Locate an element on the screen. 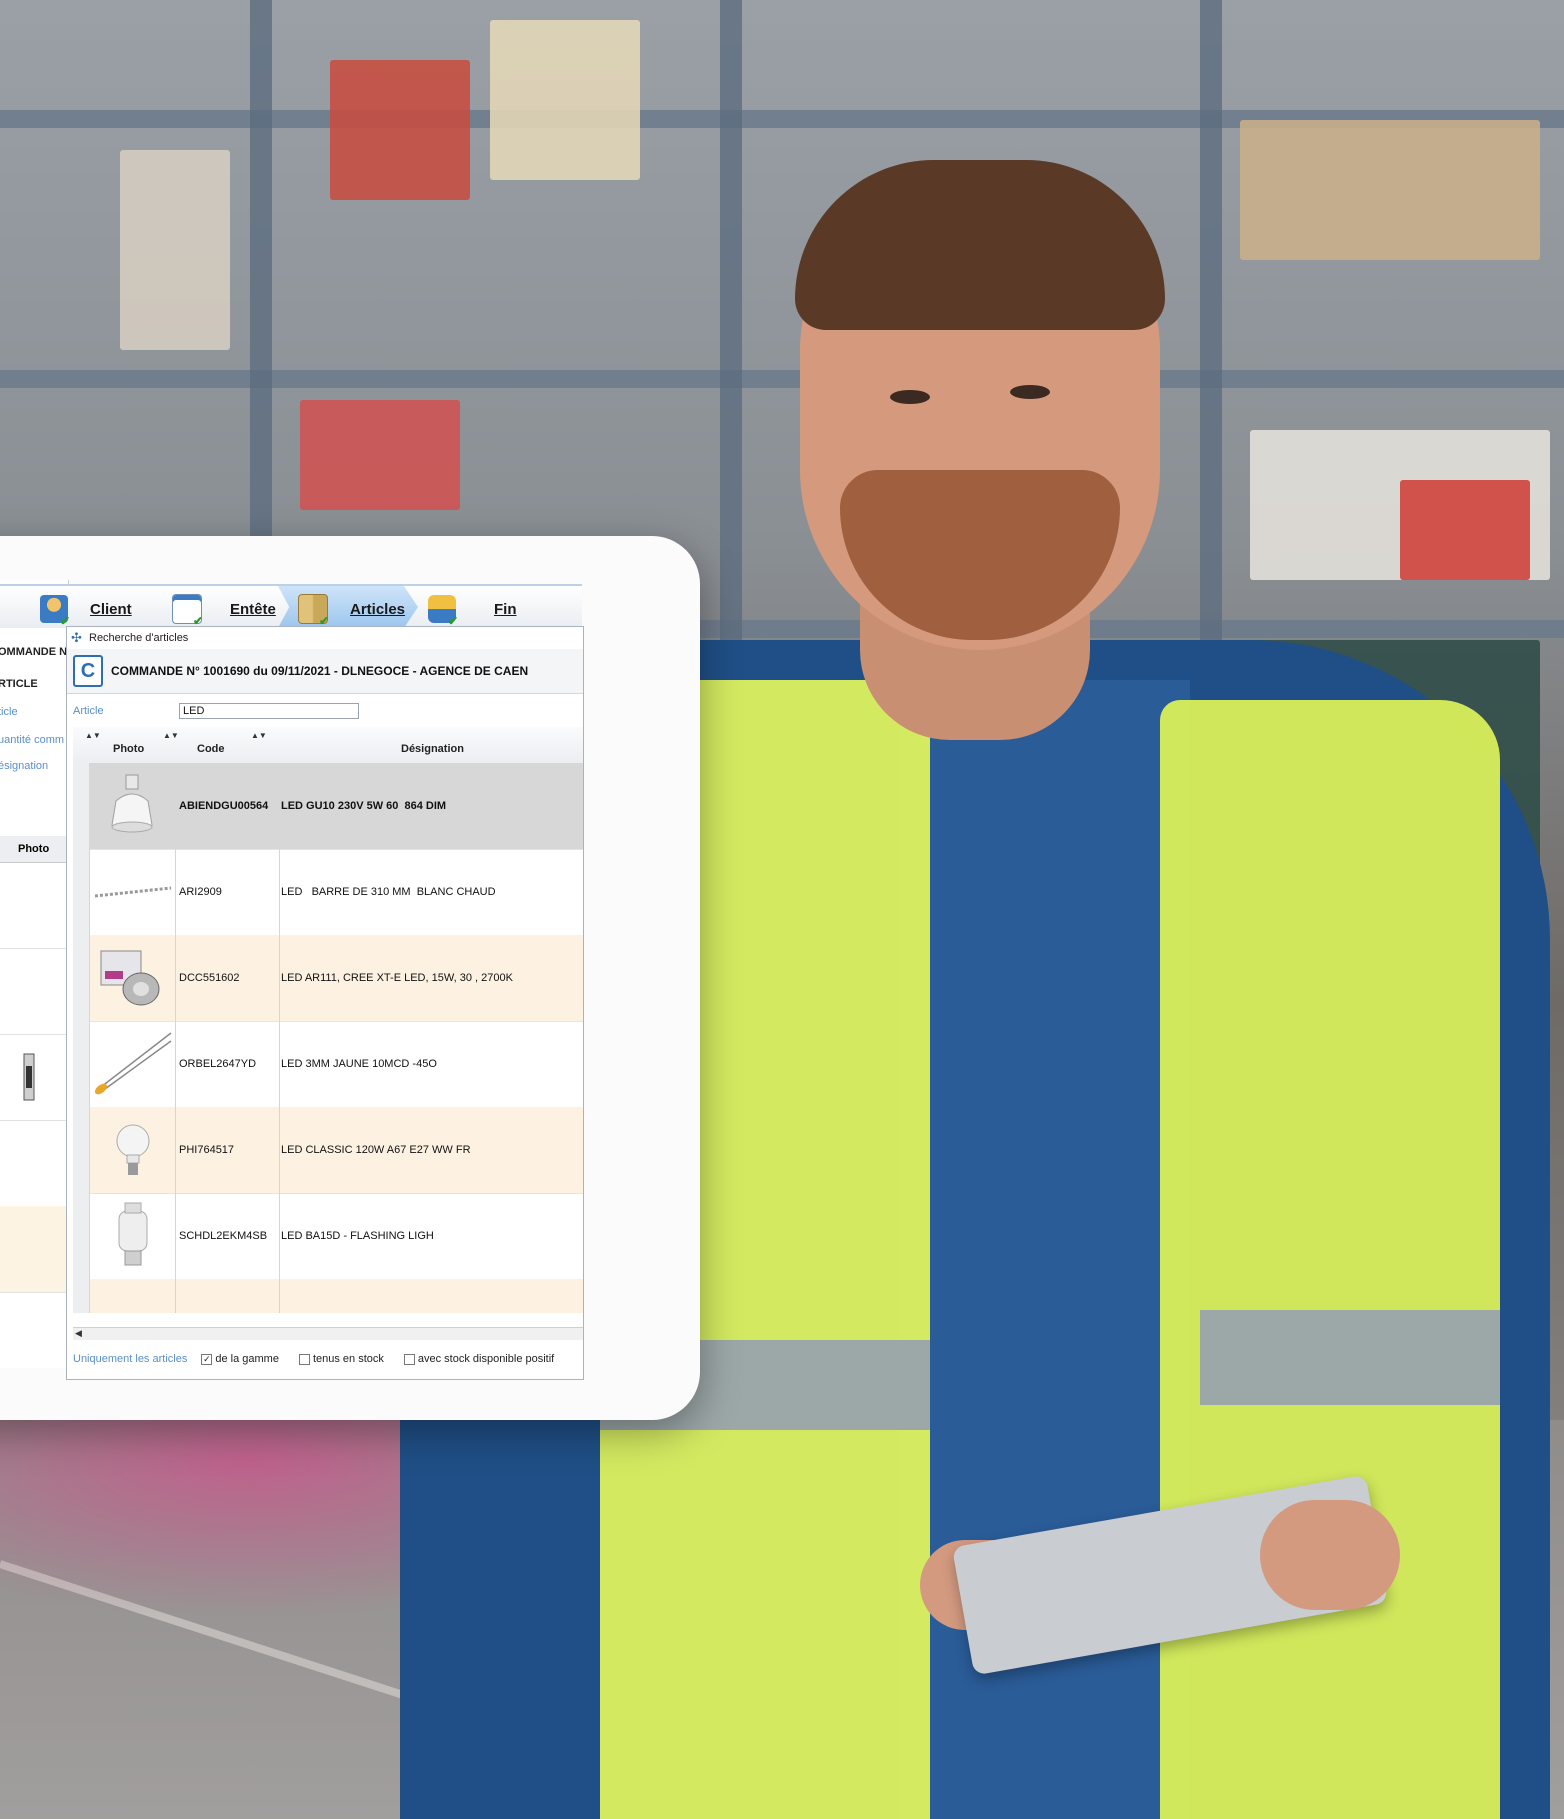  product-code: DCC551602 is located at coordinates (228, 978).